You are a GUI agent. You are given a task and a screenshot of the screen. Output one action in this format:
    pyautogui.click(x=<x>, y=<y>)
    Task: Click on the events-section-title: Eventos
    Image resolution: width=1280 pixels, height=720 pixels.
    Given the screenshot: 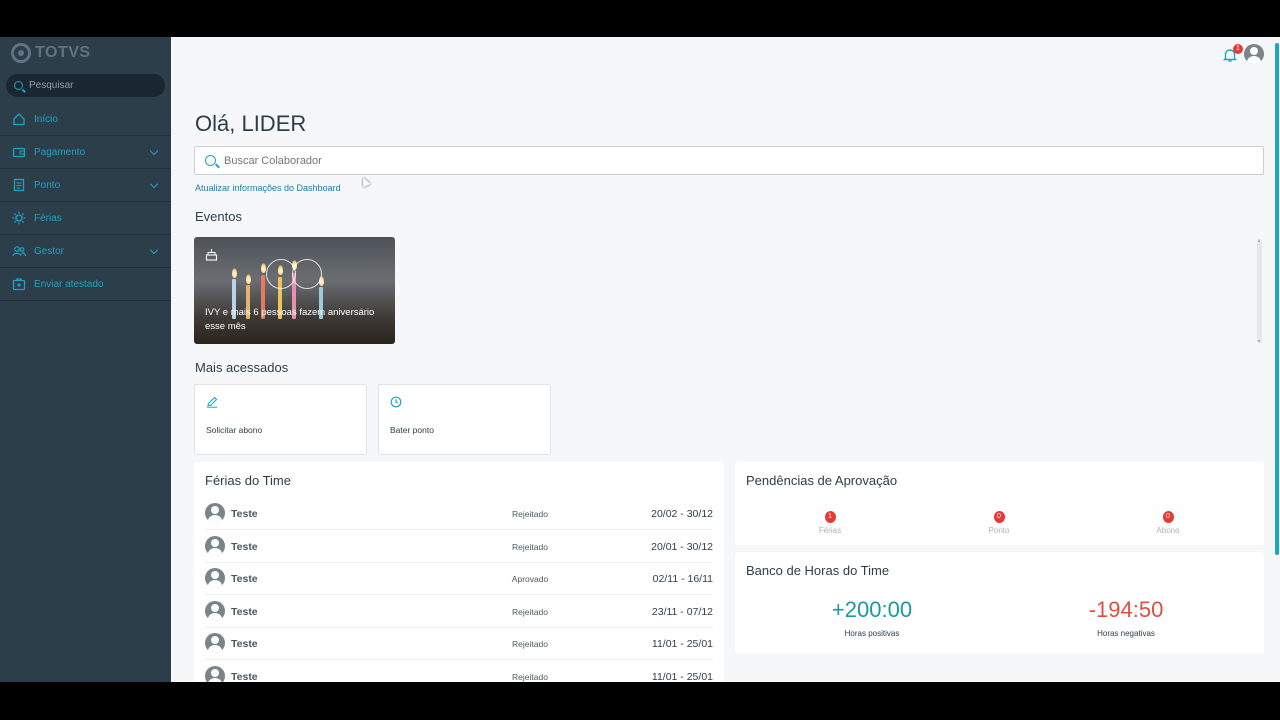 What is the action you would take?
    pyautogui.click(x=218, y=216)
    